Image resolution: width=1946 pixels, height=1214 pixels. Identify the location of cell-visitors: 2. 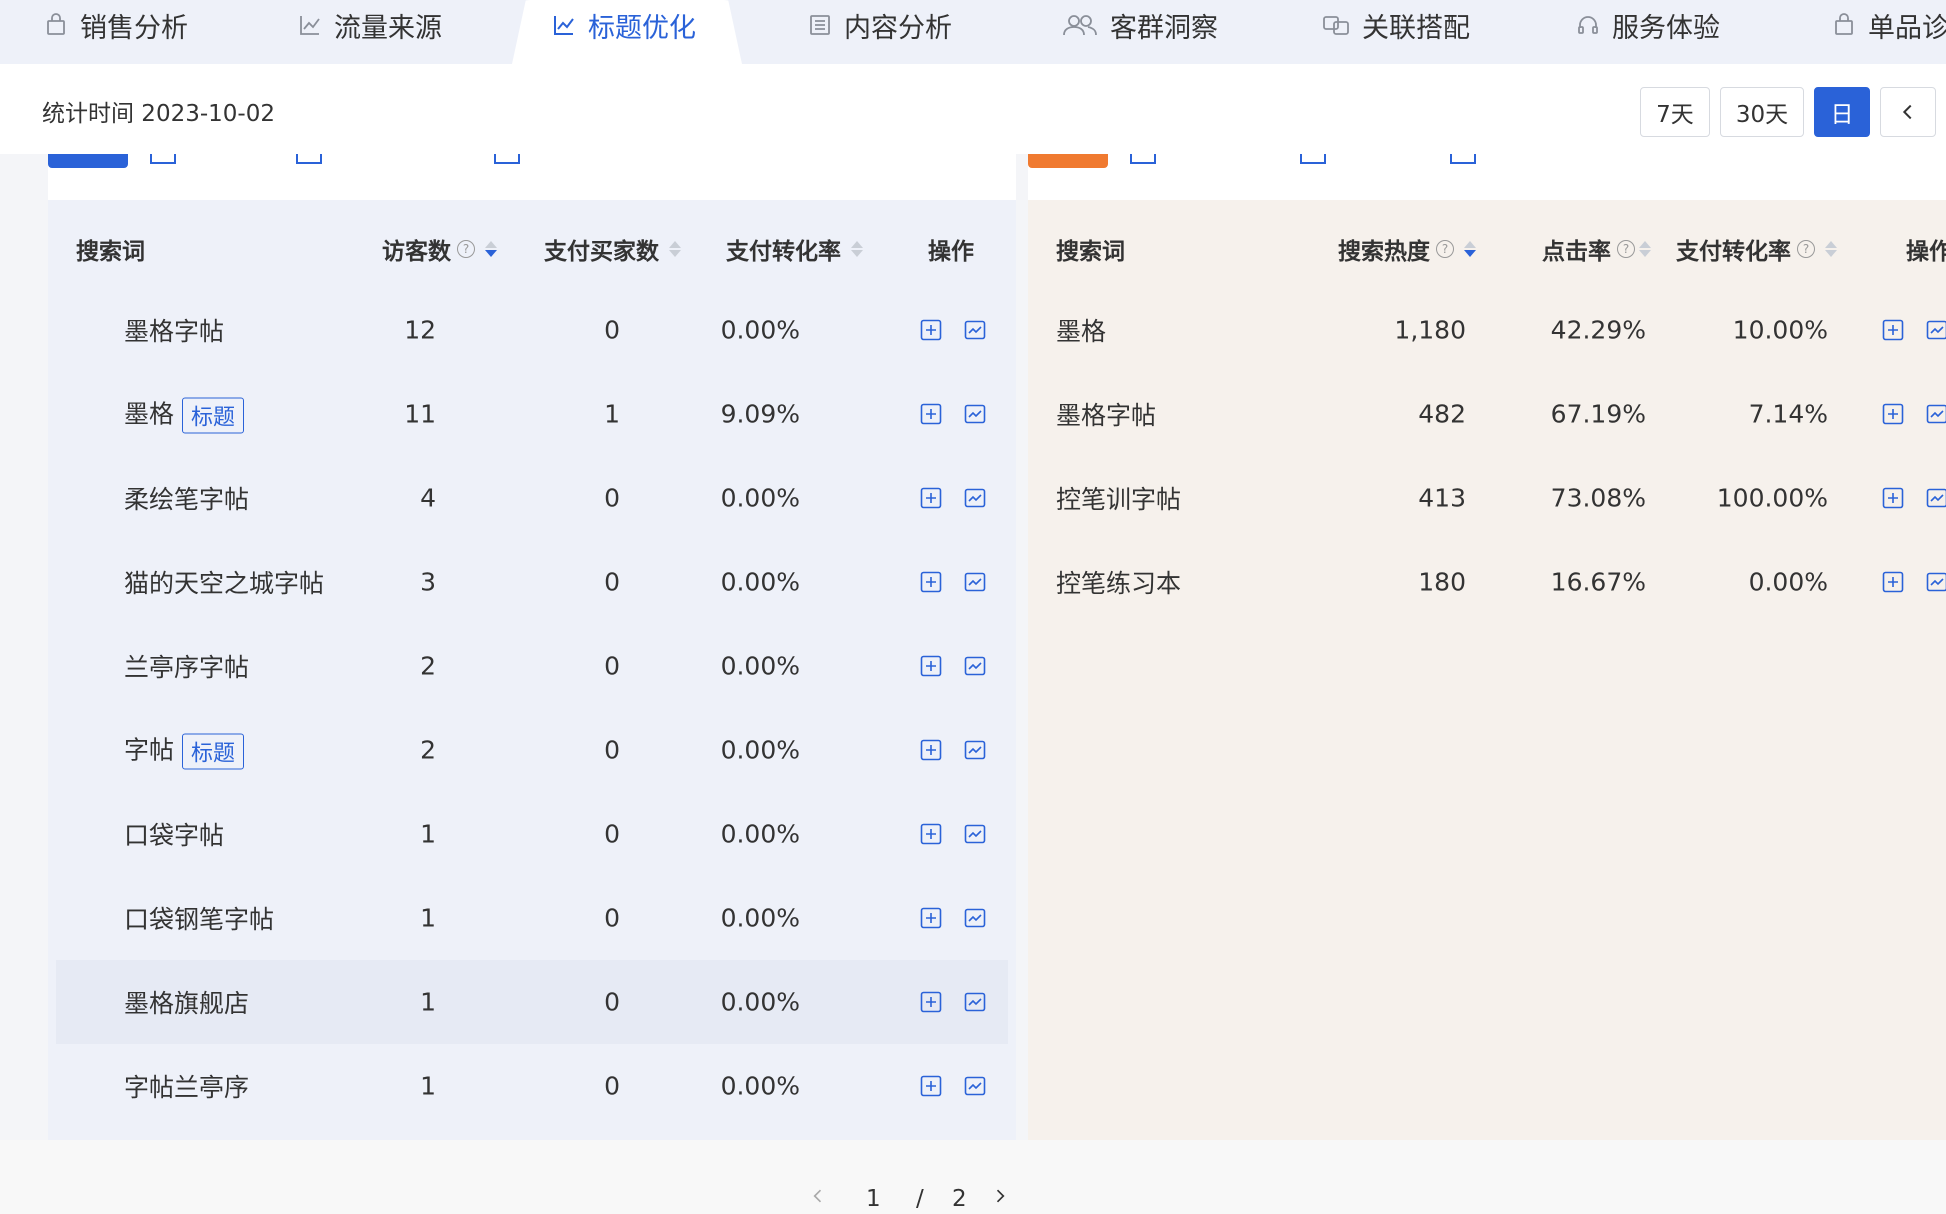
(428, 666).